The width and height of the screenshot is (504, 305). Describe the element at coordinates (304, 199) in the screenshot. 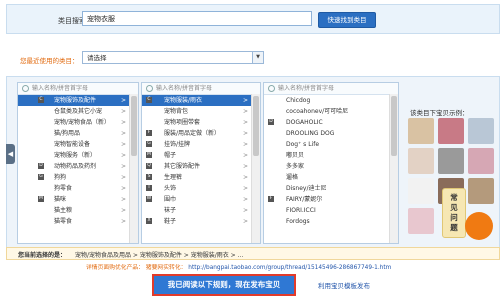

I see `category-item-label: FAIRY/蒙妮尔` at that location.